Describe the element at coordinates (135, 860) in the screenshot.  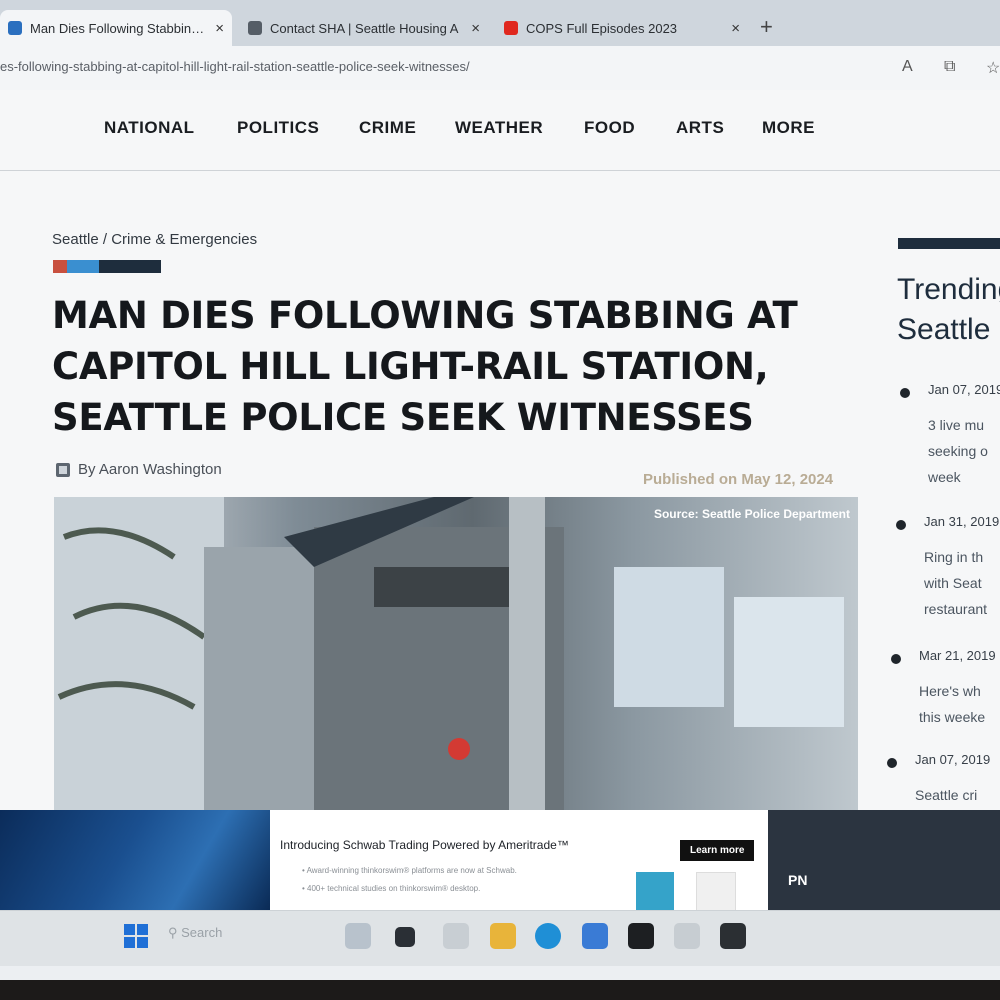
I see `ad-image` at that location.